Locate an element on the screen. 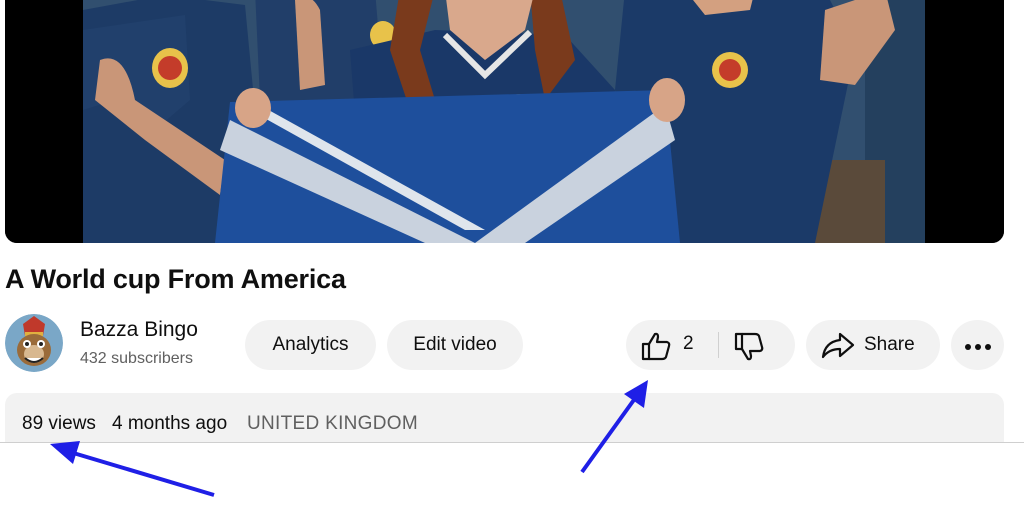 This screenshot has height=523, width=1024. more-actions-button is located at coordinates (977, 345).